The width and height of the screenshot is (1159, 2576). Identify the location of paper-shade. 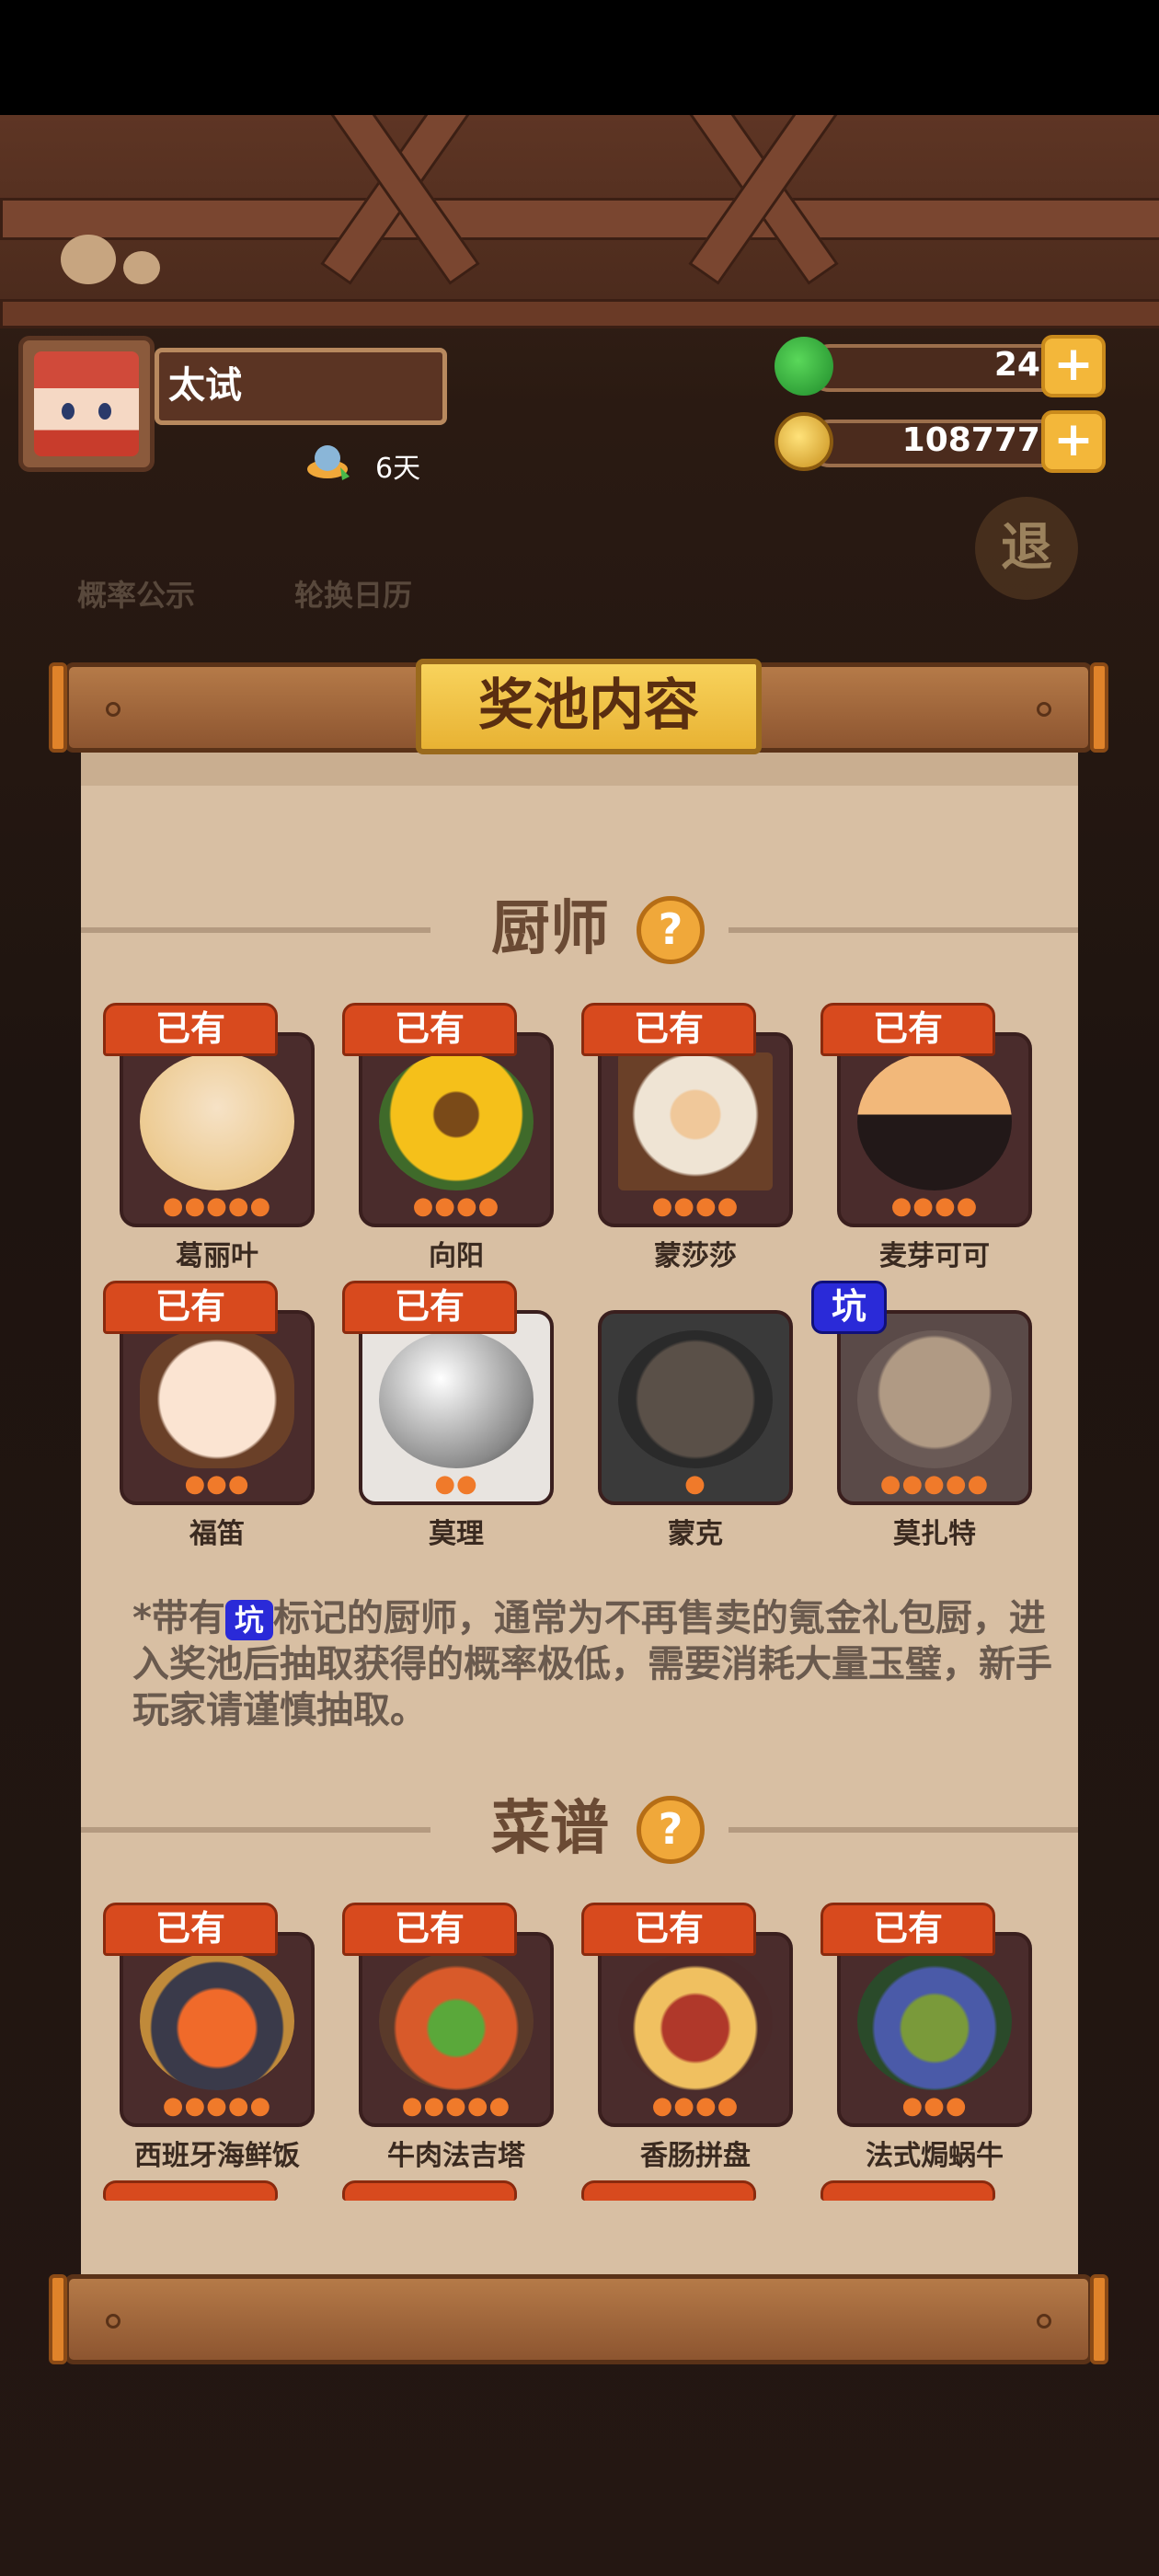
(579, 769).